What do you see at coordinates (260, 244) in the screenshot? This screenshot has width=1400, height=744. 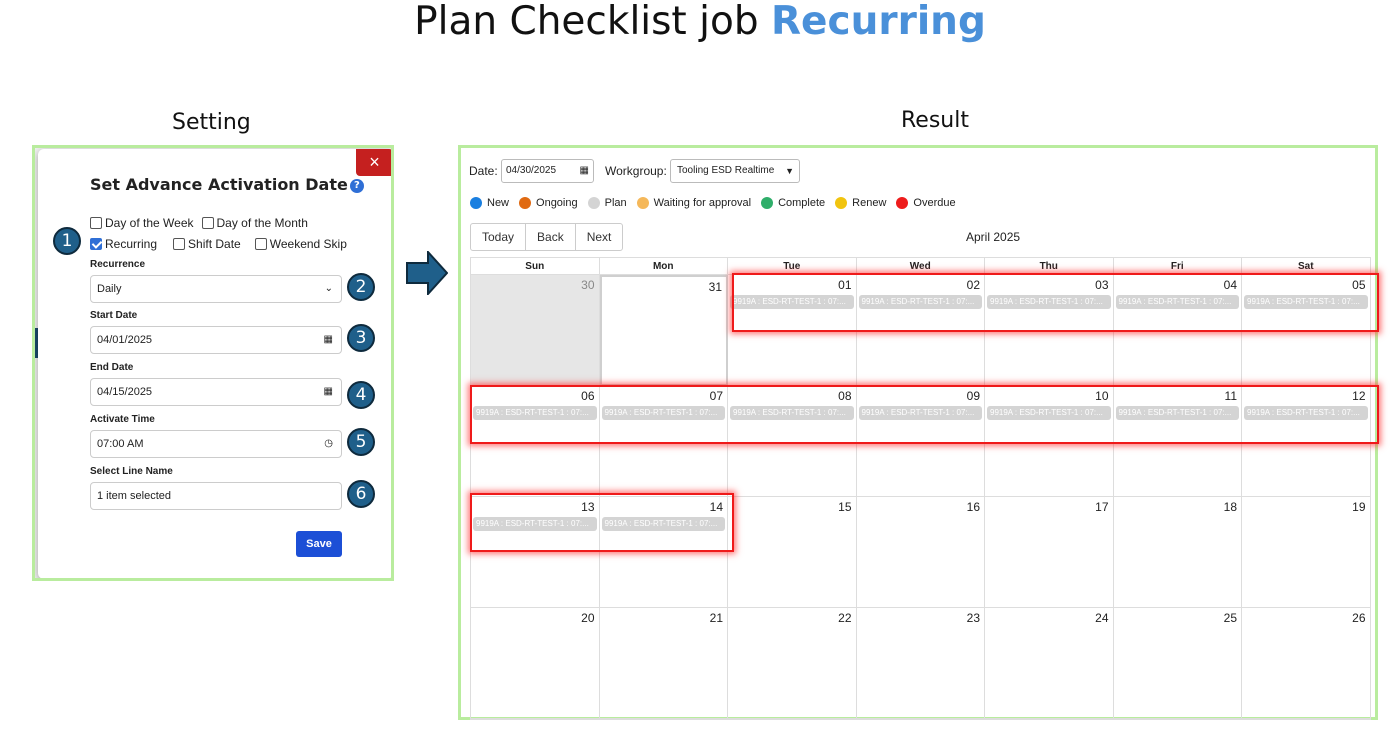 I see `weekend-skip-checkbox` at bounding box center [260, 244].